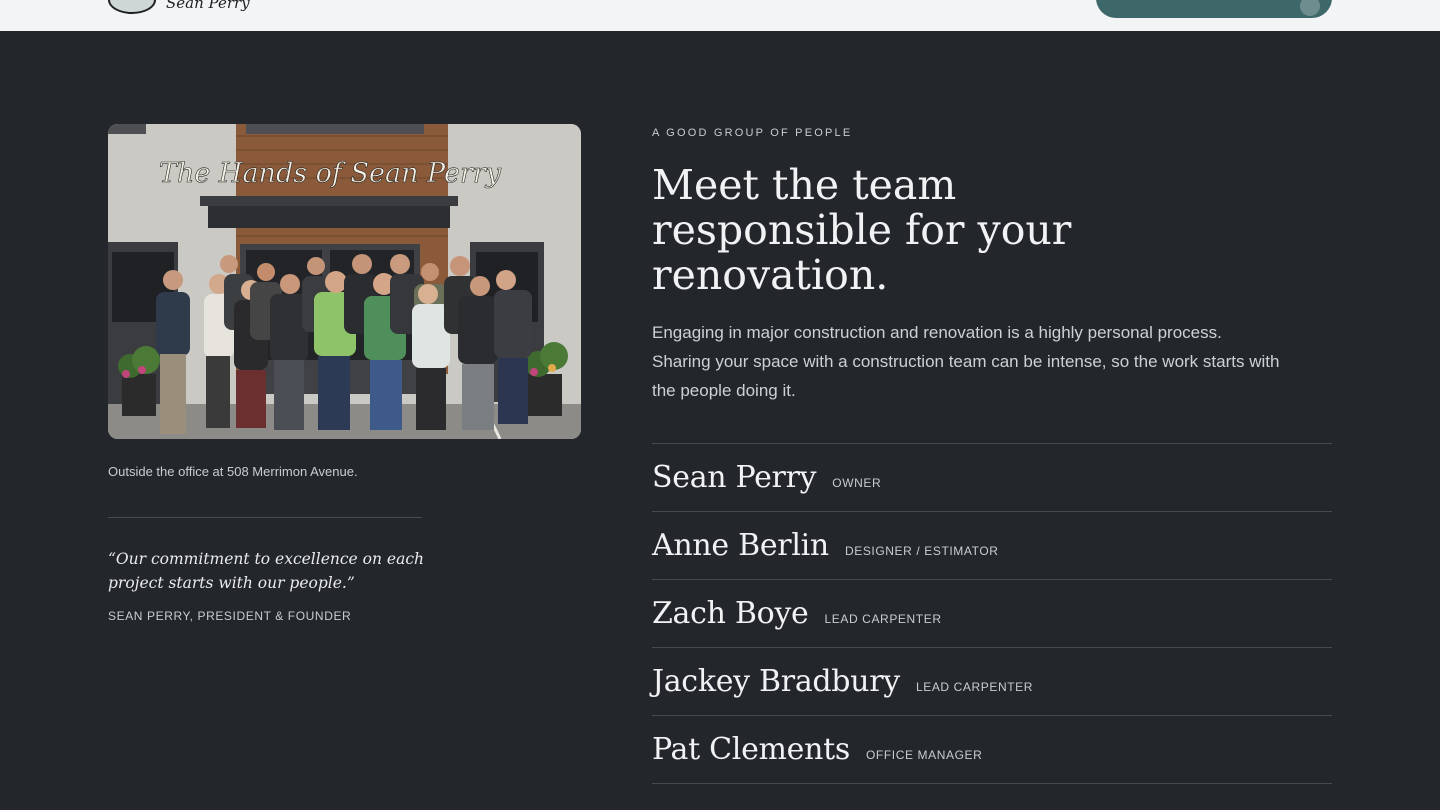  I want to click on section-eyebrow: A GOOD GROUP OF PEOPLE, so click(752, 133).